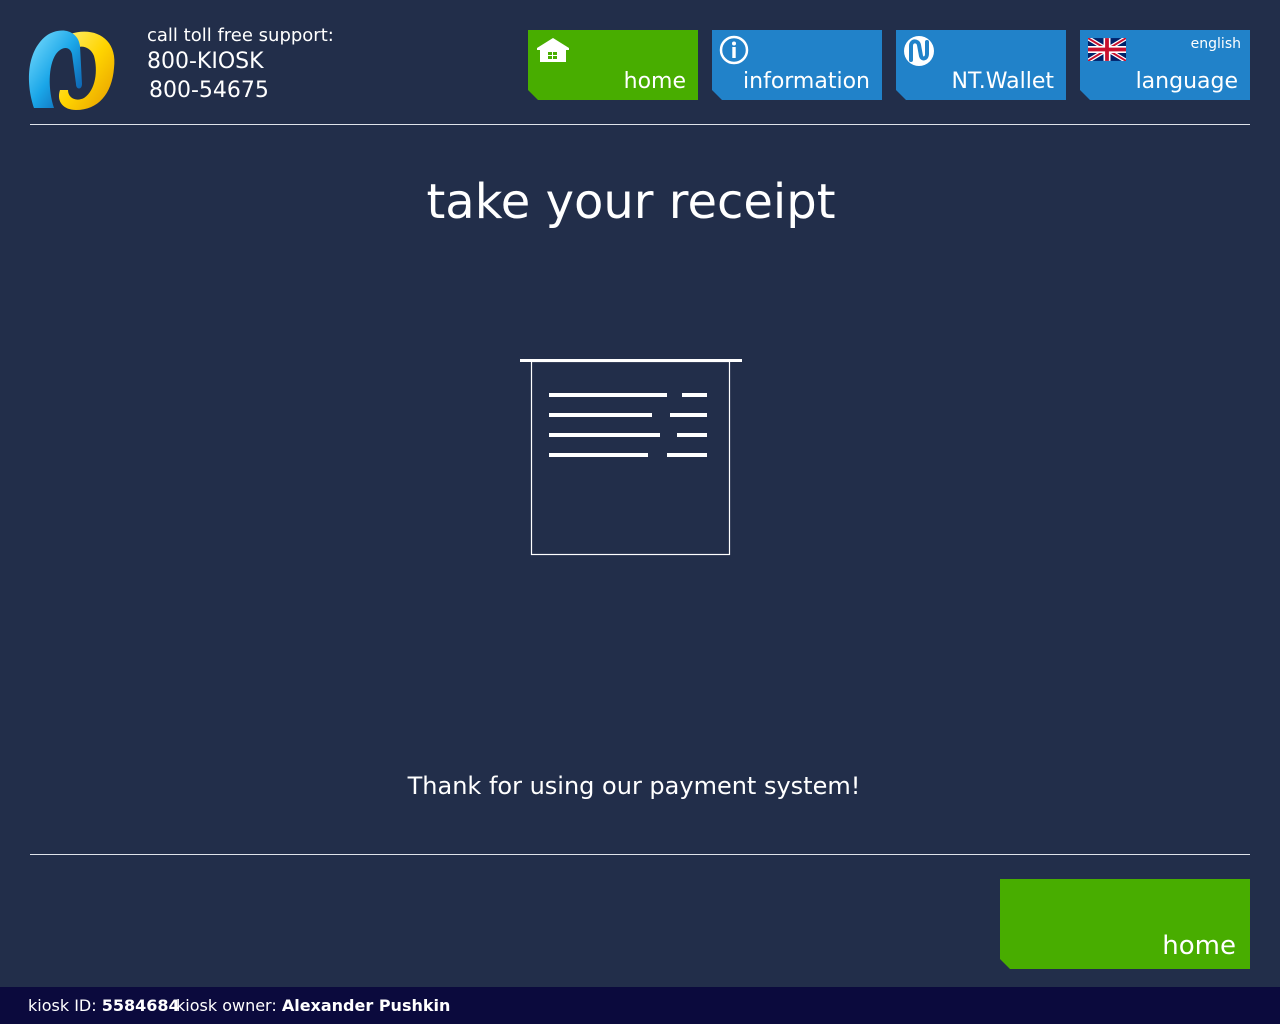  I want to click on current-language: english, so click(1215, 44).